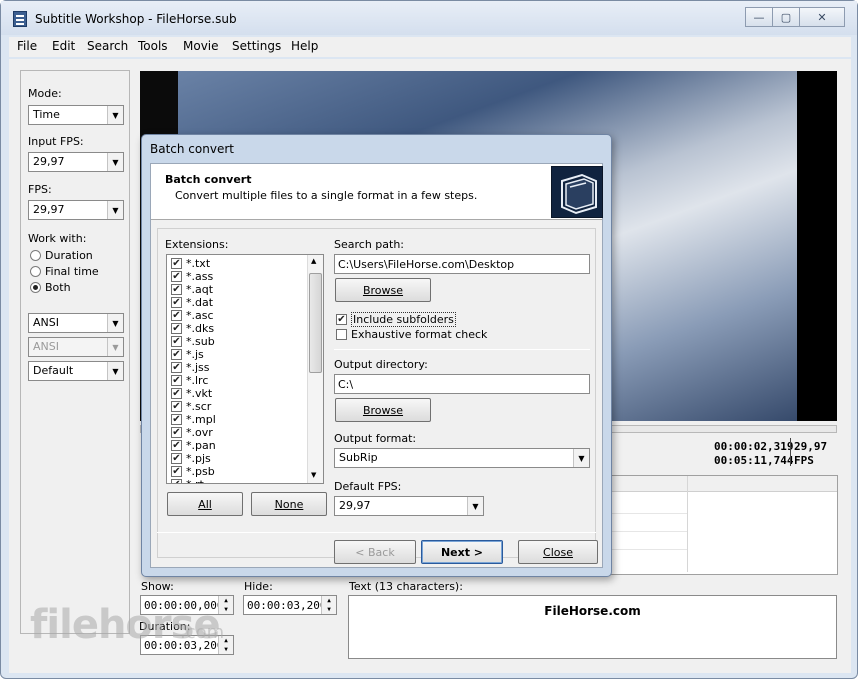 Image resolution: width=858 pixels, height=679 pixels. Describe the element at coordinates (313, 475) in the screenshot. I see `scroll-down-icon: ▼` at that location.